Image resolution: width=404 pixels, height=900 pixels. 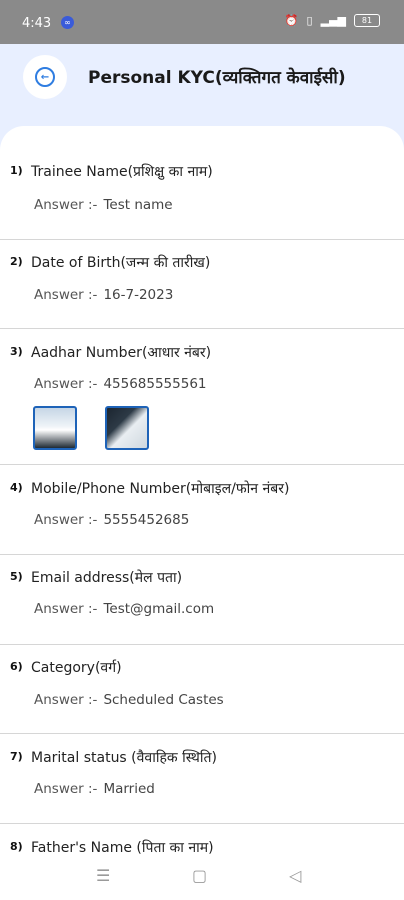 What do you see at coordinates (107, 578) in the screenshot?
I see `question-text: Email address(मेल पता)` at bounding box center [107, 578].